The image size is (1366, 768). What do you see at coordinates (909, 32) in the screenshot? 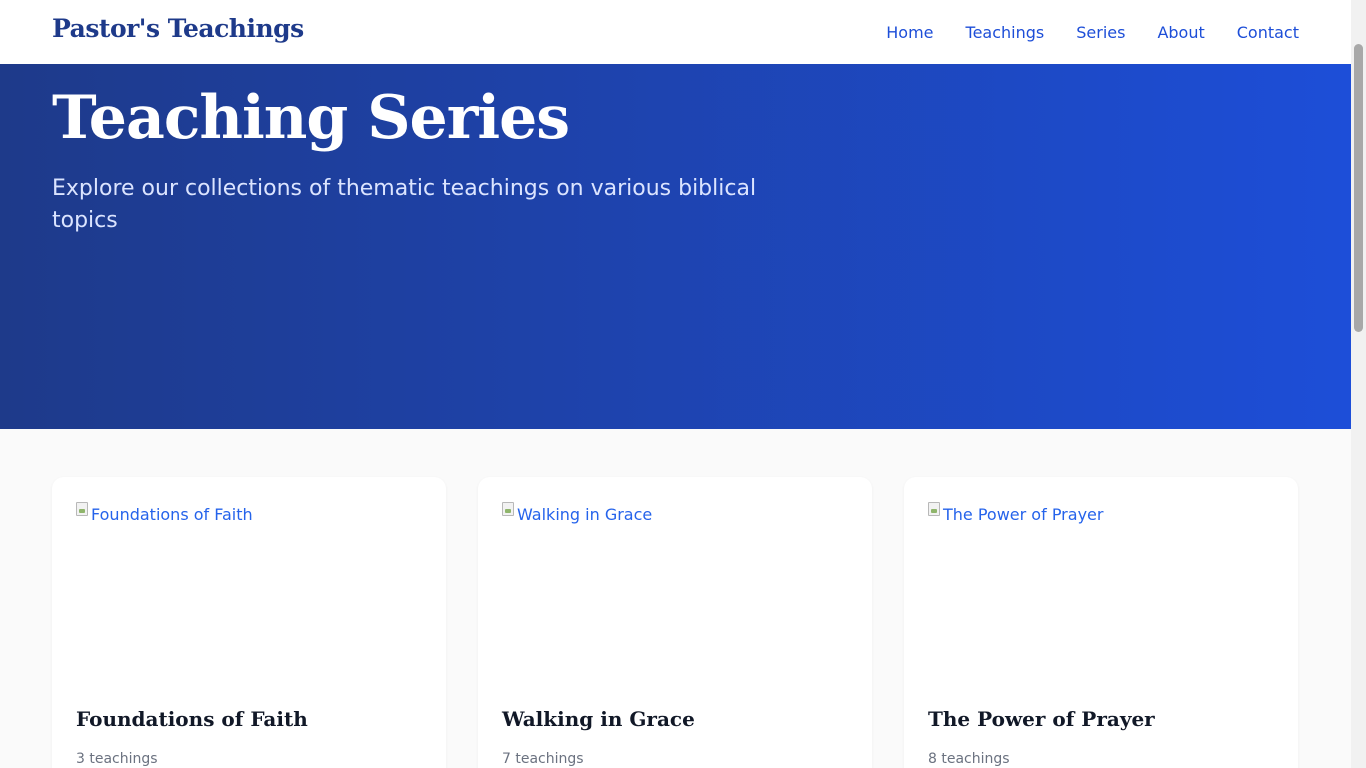
I see `nav-home-link: Home` at bounding box center [909, 32].